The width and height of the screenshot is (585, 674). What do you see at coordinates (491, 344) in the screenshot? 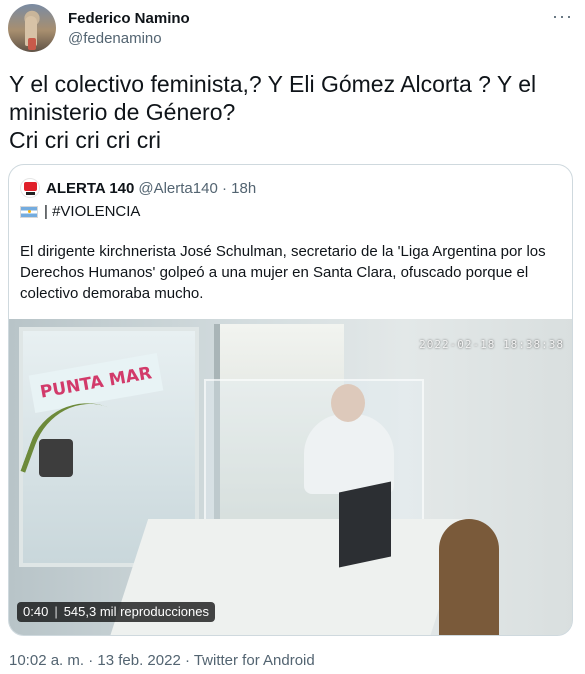
I see `video-timestamp-overlay: 2022-02-18 18:38:38` at bounding box center [491, 344].